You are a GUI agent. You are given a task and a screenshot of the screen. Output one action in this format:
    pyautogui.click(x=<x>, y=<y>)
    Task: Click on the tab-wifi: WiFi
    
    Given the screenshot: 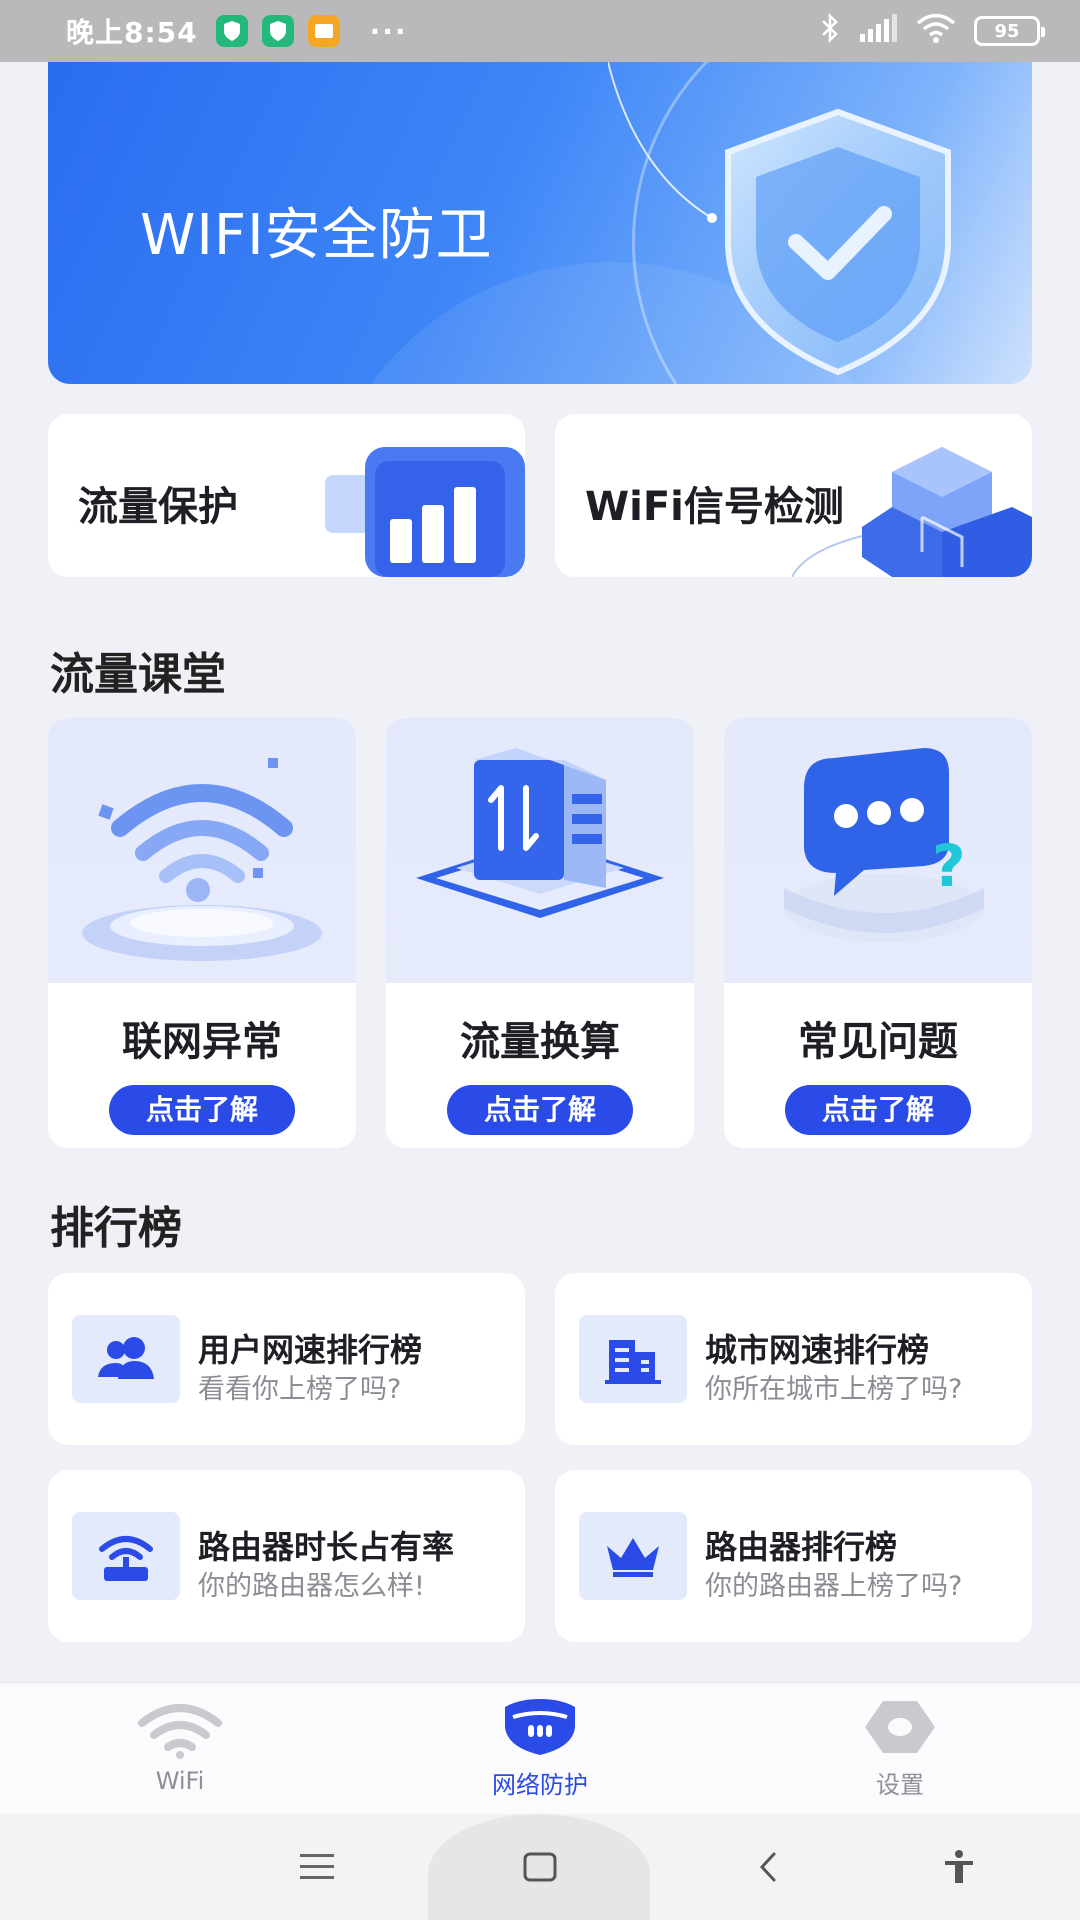 What is the action you would take?
    pyautogui.click(x=180, y=1748)
    